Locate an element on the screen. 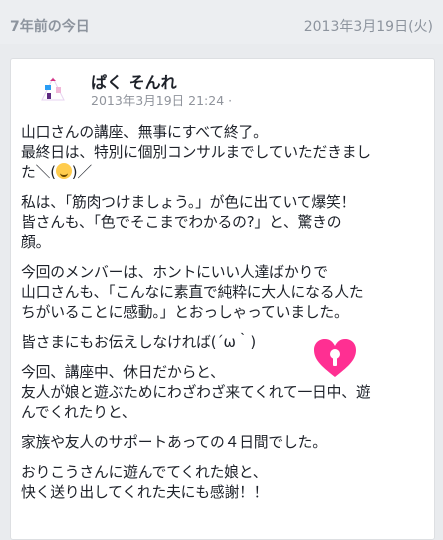 The image size is (443, 540). post-paragraph: おりこうさんに遊んでてくれた娘と、 快く送り出してくれた夫にも感謝！！ is located at coordinates (226, 483).